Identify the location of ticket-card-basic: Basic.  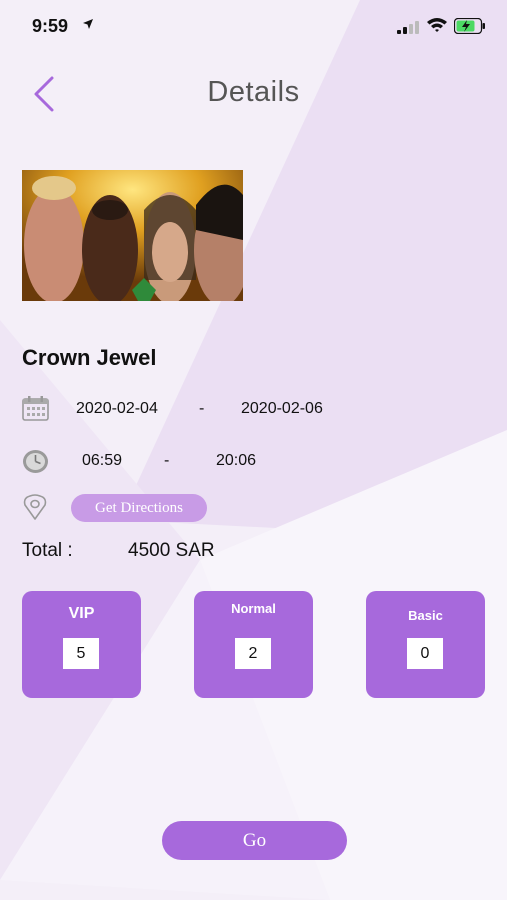
(425, 644).